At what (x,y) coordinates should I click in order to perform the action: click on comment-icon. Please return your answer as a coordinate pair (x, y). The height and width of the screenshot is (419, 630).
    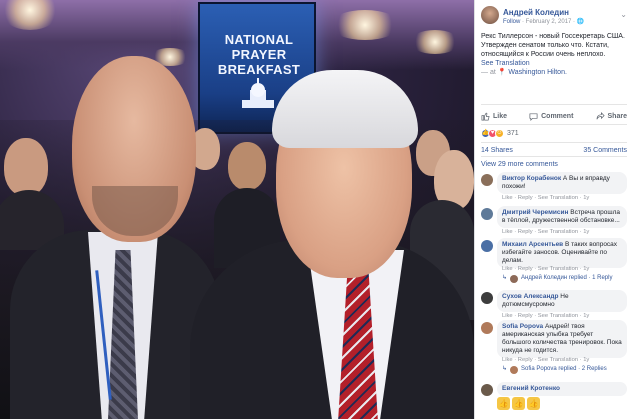
    Looking at the image, I should click on (533, 116).